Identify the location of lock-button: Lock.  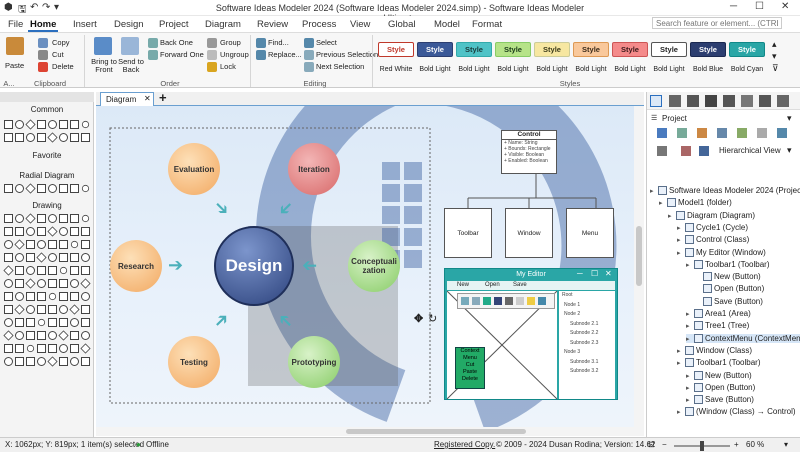
(228, 66).